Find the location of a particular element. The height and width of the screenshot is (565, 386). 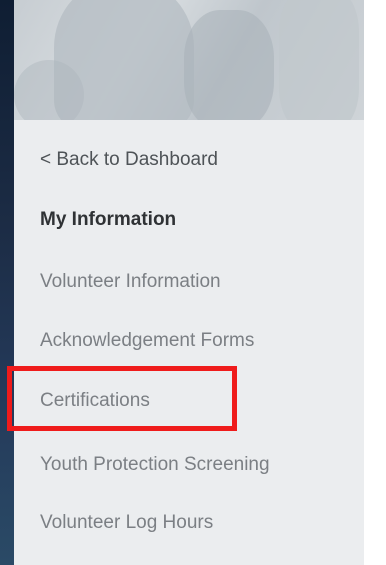

sidebar-section-title: My Information is located at coordinates (108, 219).